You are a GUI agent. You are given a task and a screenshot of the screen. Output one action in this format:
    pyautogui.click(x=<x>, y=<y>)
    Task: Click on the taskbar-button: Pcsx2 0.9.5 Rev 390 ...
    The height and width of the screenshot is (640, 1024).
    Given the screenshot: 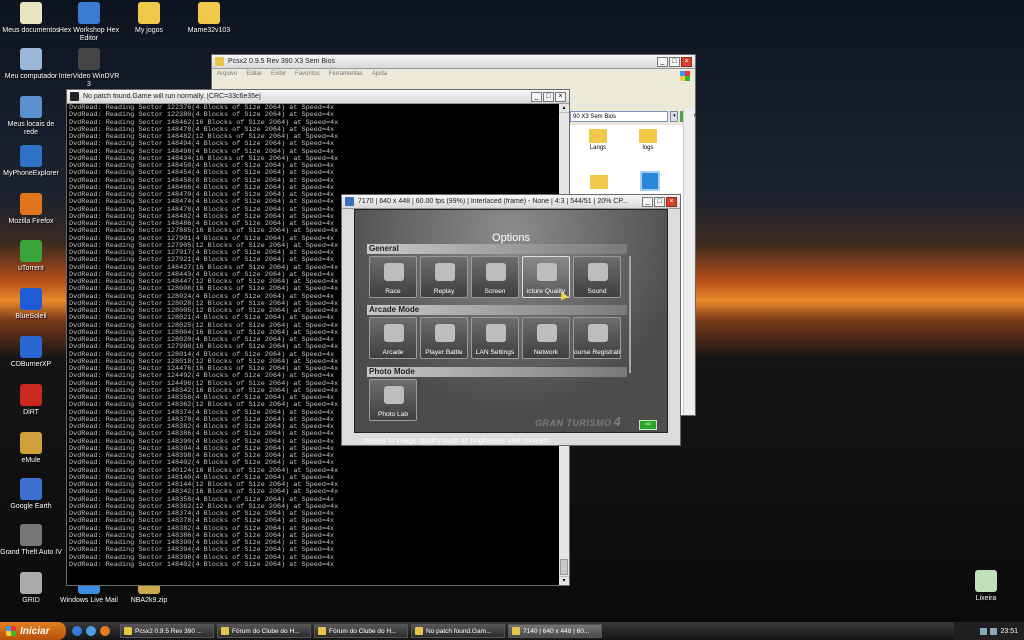 What is the action you would take?
    pyautogui.click(x=167, y=631)
    